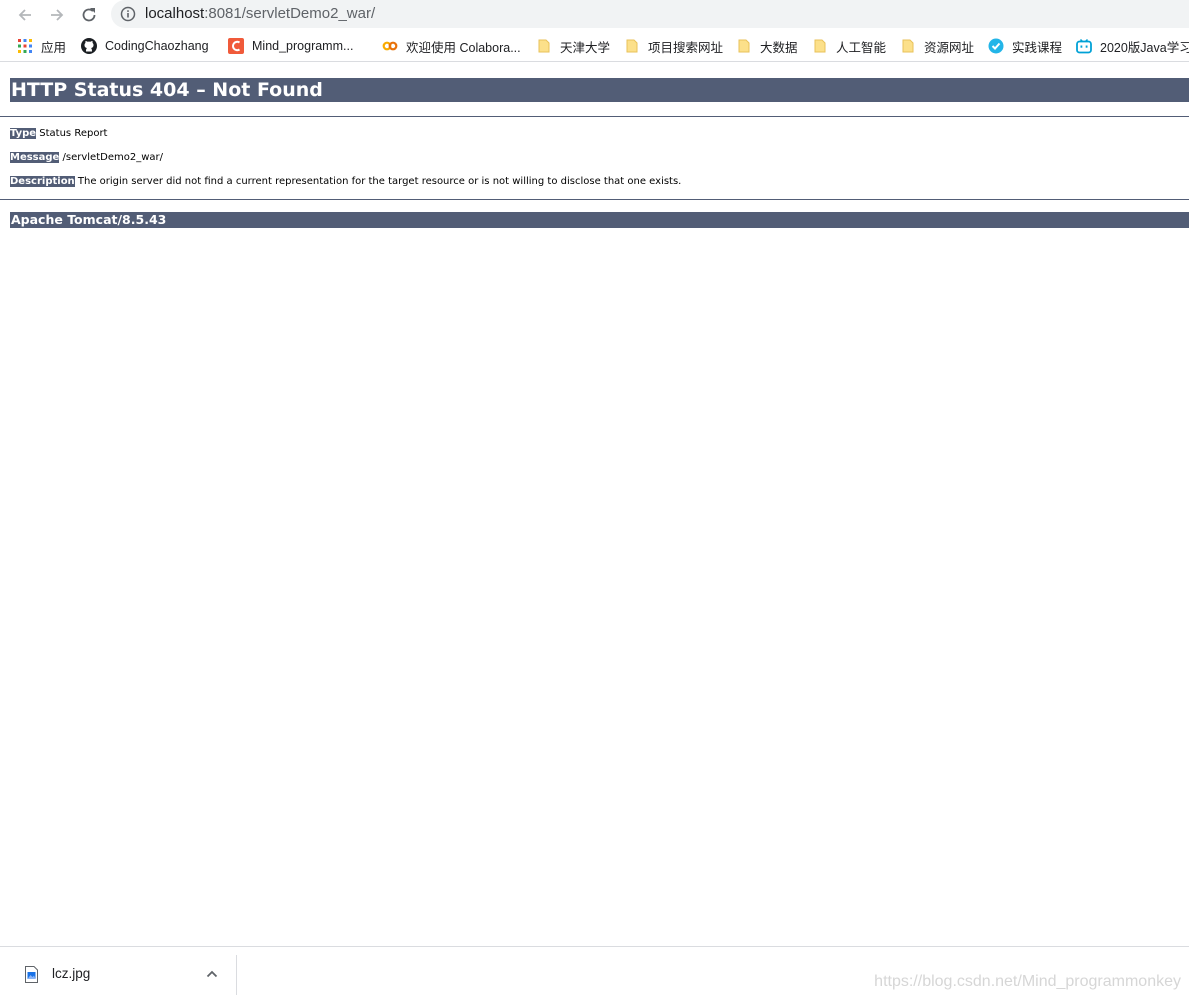 Image resolution: width=1189 pixels, height=1001 pixels. Describe the element at coordinates (599, 220) in the screenshot. I see `server-info: Apache Tomcat/8.5.43` at that location.